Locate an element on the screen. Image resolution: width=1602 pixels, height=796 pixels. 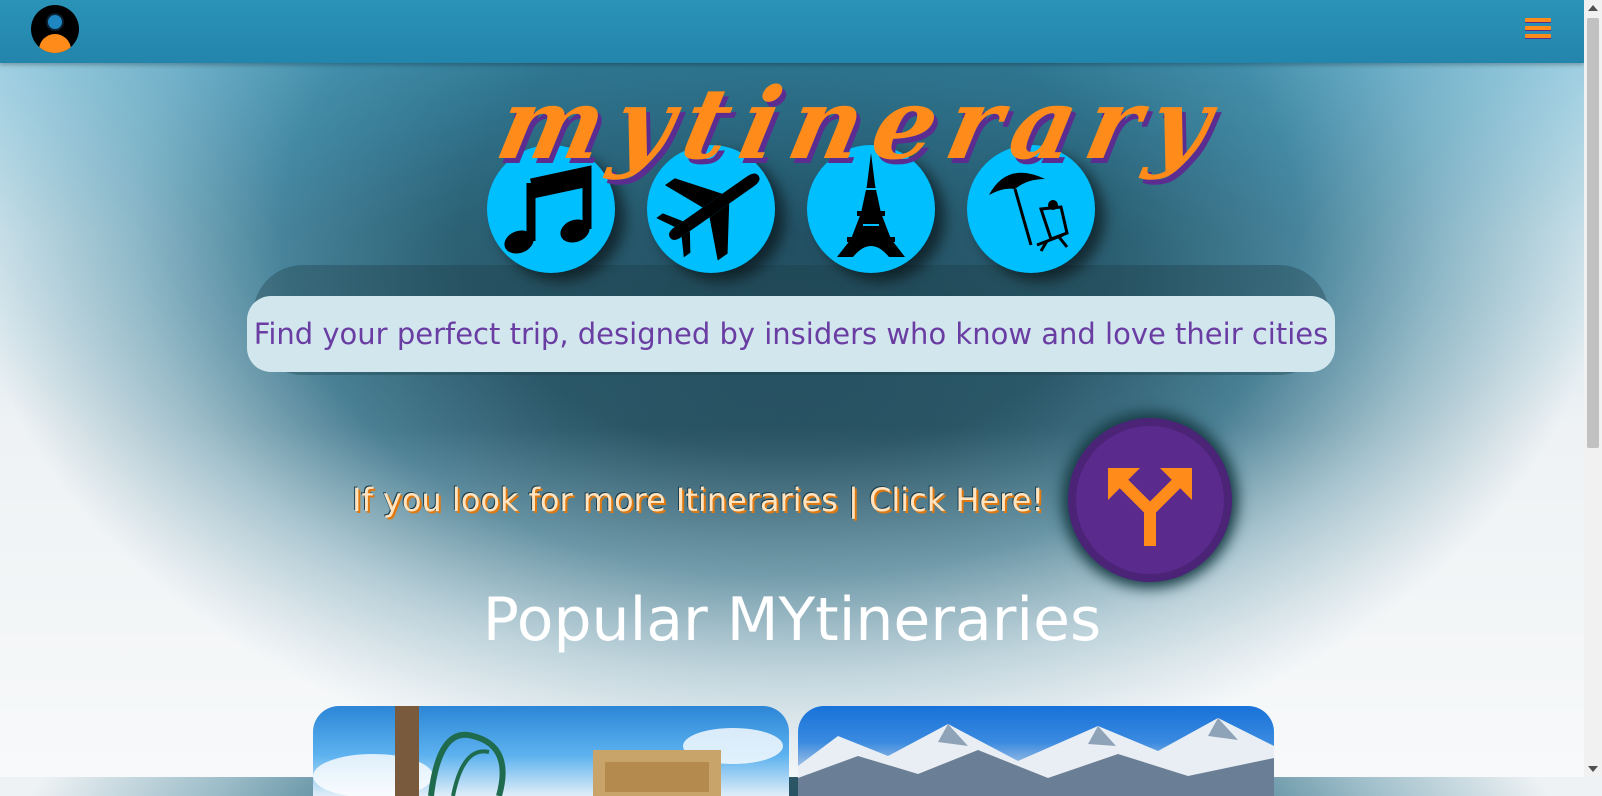
page-scrollbar is located at coordinates (1593, 388).